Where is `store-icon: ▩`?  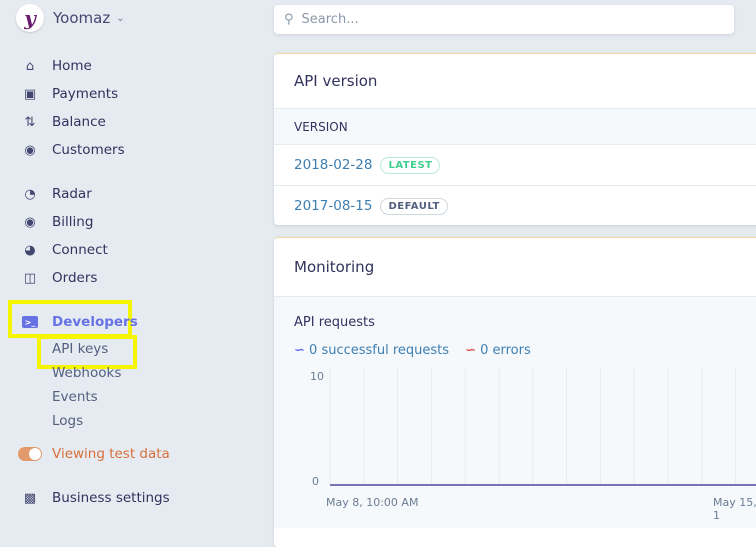
store-icon: ▩ is located at coordinates (30, 498).